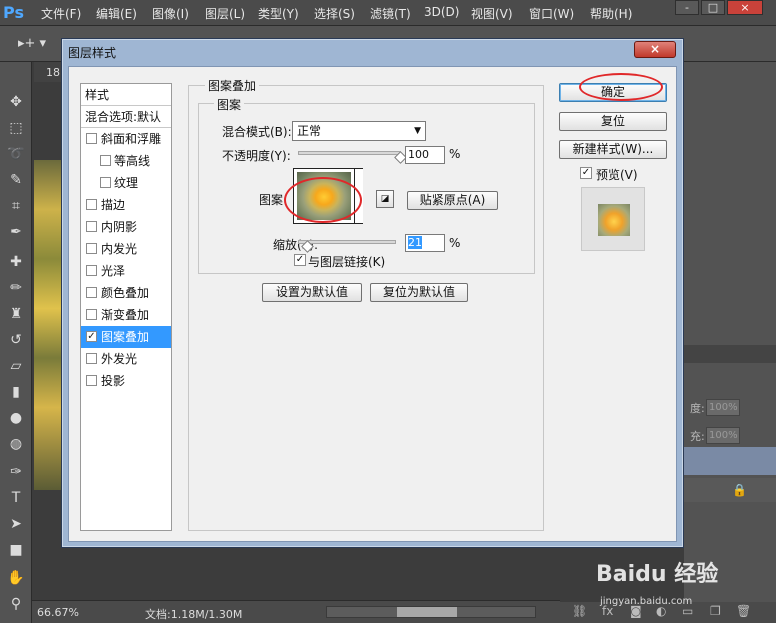 This screenshot has width=776, height=623. Describe the element at coordinates (16, 232) in the screenshot. I see `eyedropper-tool-icon: ✒` at that location.